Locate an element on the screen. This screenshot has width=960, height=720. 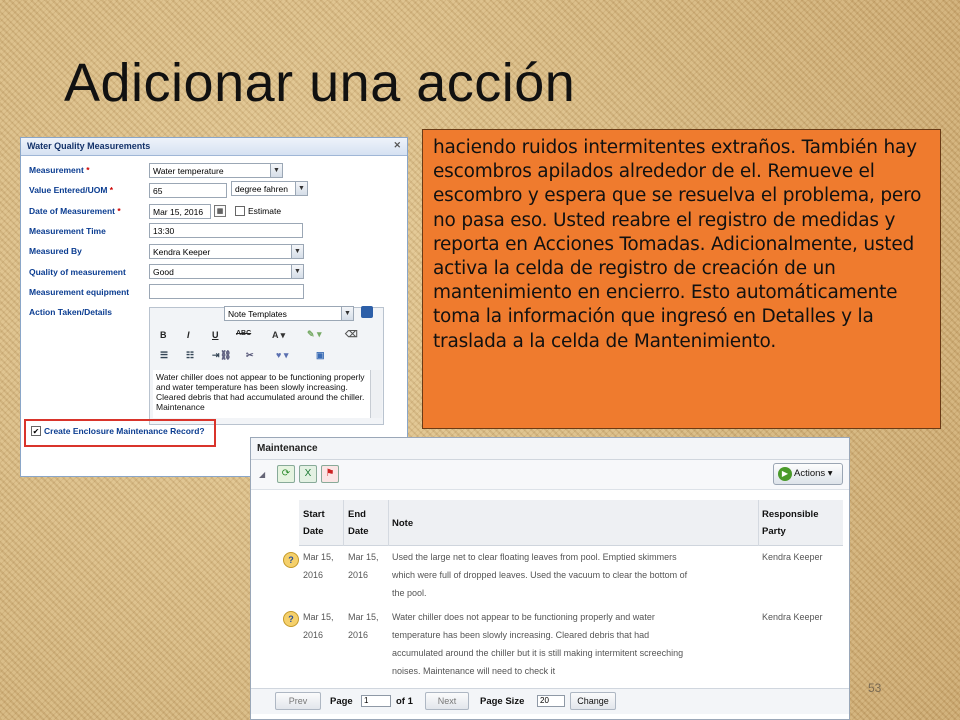
column-start-date: Start Date is located at coordinates (314, 523).